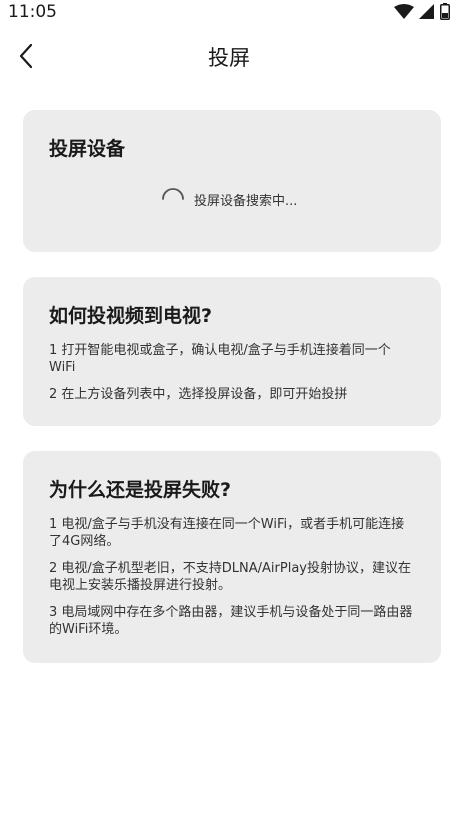 The width and height of the screenshot is (458, 820). What do you see at coordinates (173, 194) in the screenshot?
I see `loading-spinner-icon` at bounding box center [173, 194].